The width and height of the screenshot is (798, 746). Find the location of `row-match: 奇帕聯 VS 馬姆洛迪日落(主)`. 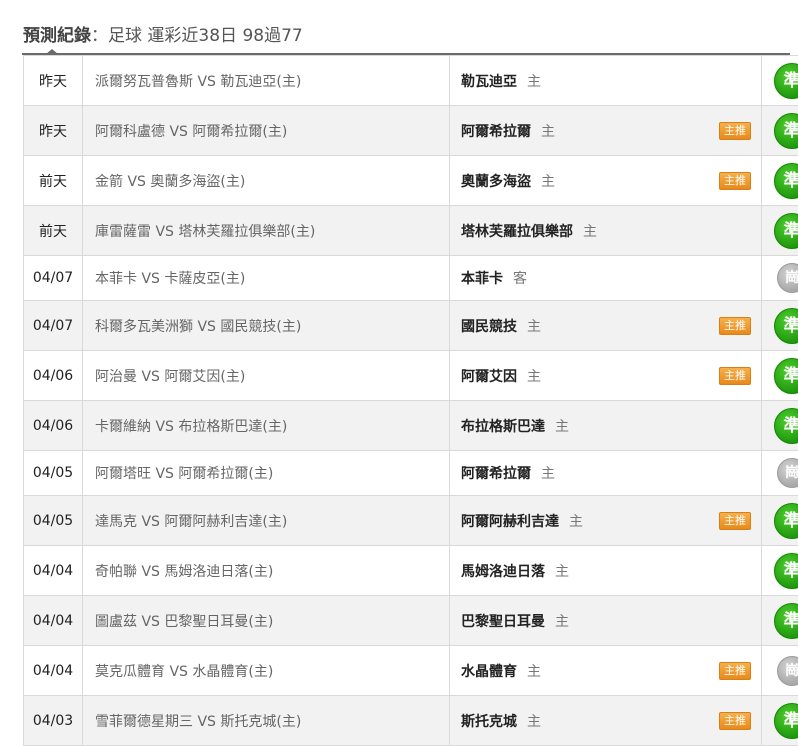

row-match: 奇帕聯 VS 馬姆洛迪日落(主) is located at coordinates (266, 571).